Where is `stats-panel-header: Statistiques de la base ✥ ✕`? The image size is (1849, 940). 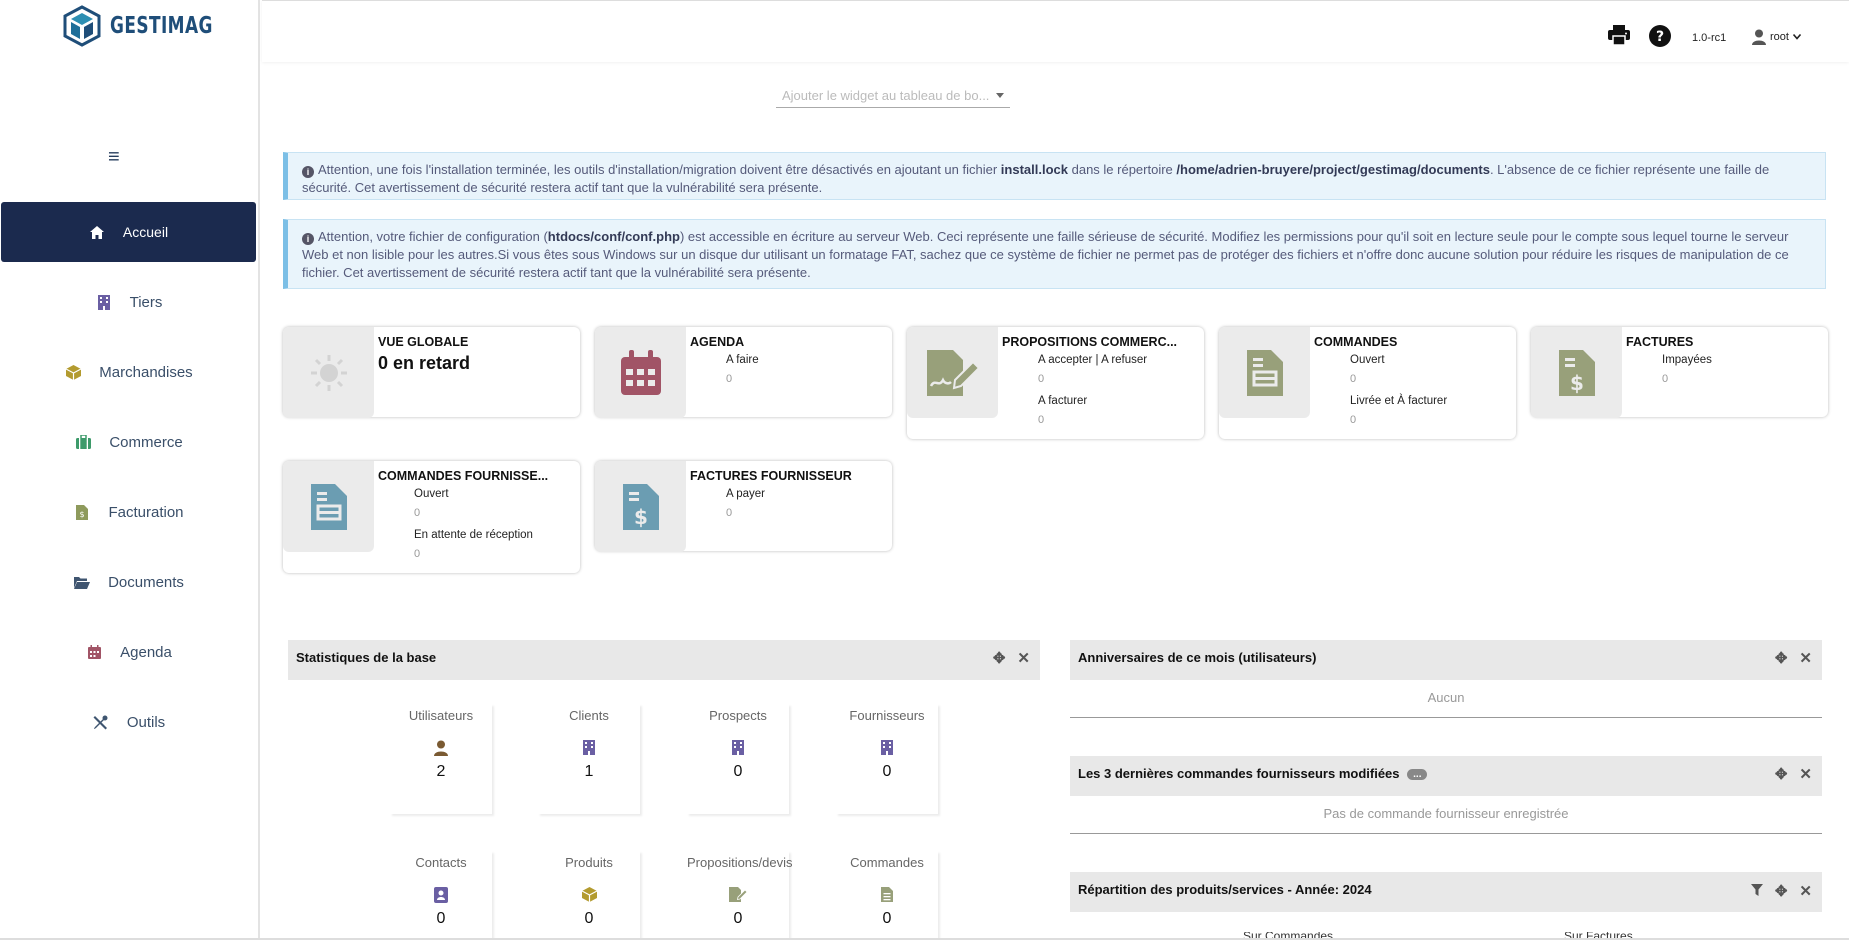 stats-panel-header: Statistiques de la base ✥ ✕ is located at coordinates (664, 660).